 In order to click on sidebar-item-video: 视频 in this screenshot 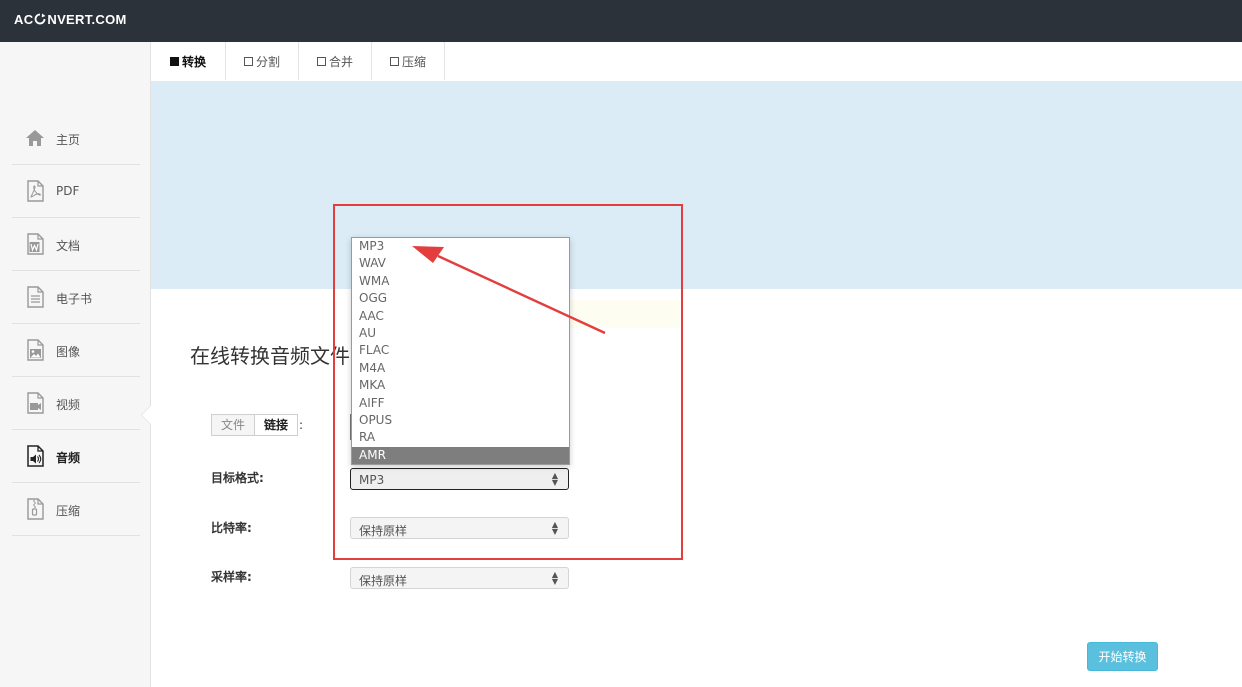, I will do `click(76, 403)`.